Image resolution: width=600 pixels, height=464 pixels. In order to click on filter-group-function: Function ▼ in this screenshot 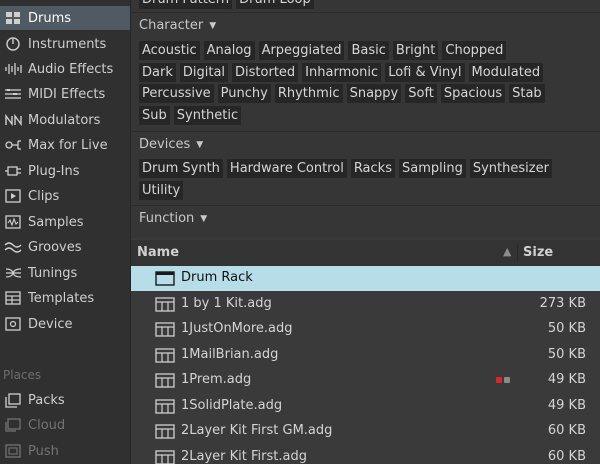, I will do `click(173, 218)`.